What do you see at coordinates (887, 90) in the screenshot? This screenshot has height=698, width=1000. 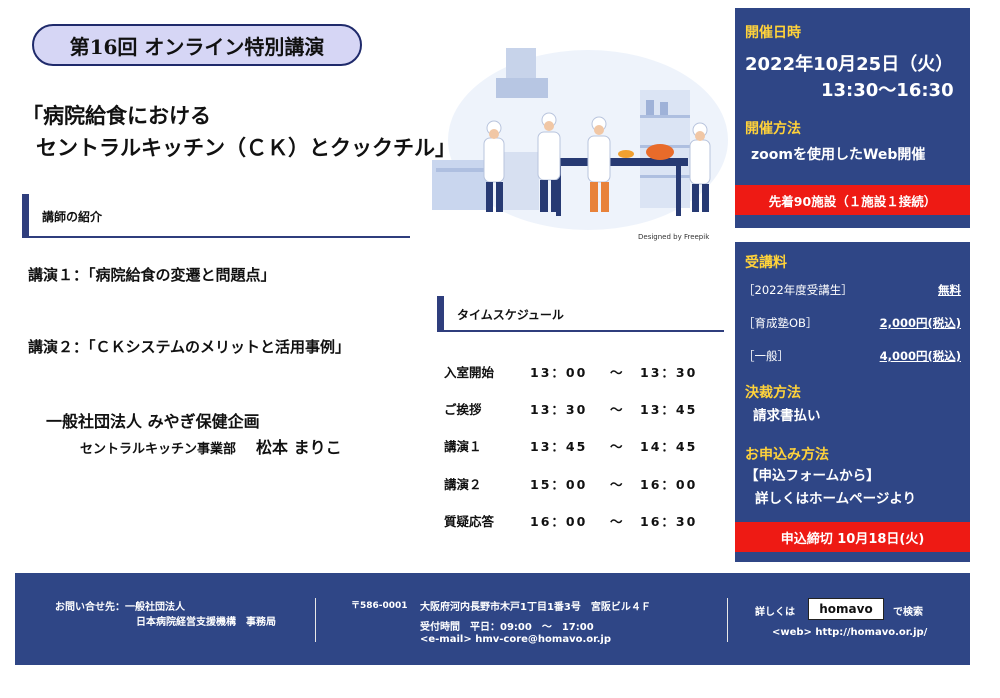 I see `event-time: 13:30〜16:30` at bounding box center [887, 90].